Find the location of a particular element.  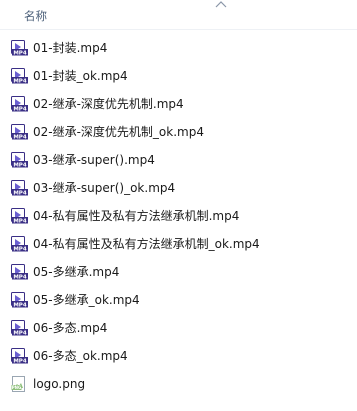

file-name: 04-私有属性及私有方法继承机制.mp4 is located at coordinates (136, 216).